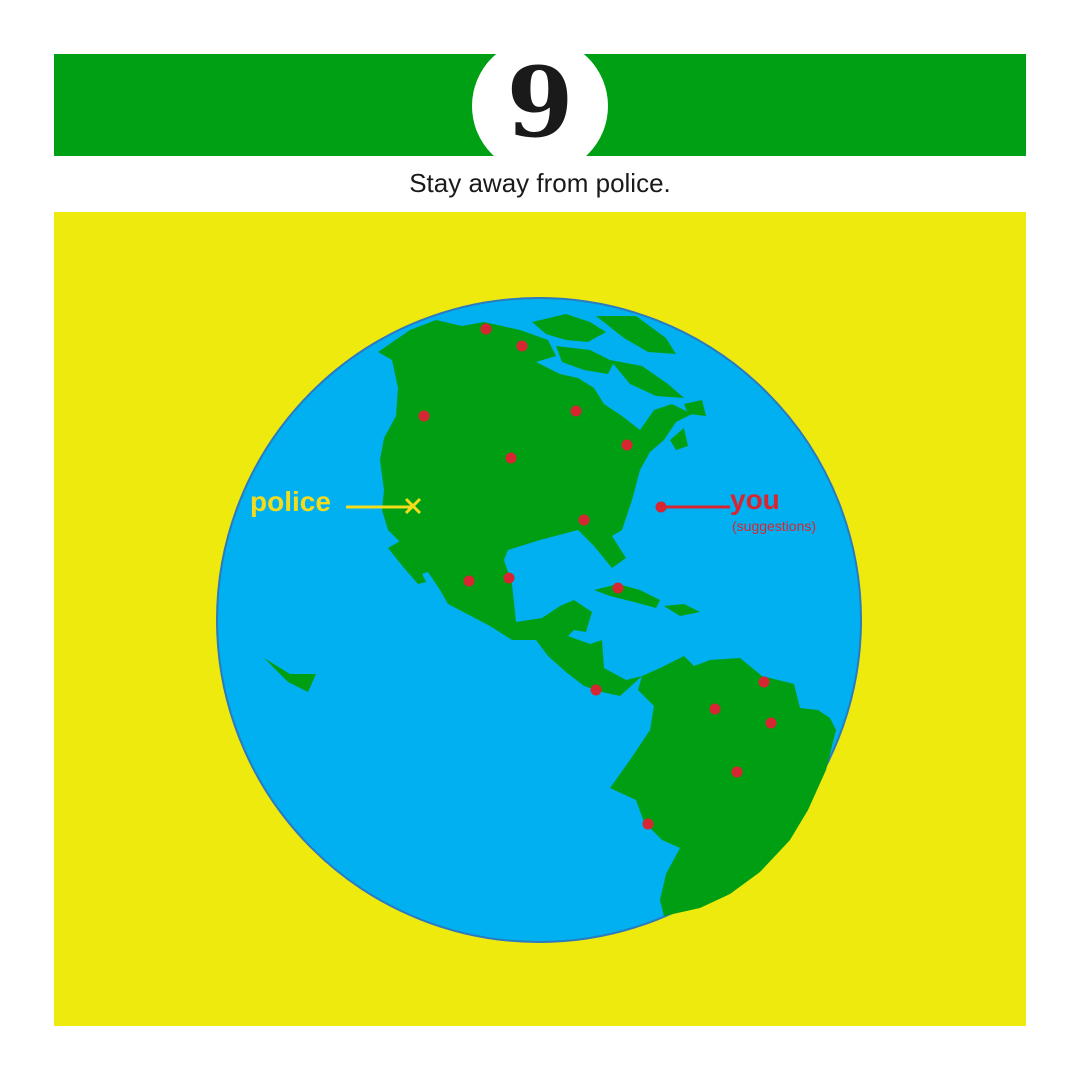  What do you see at coordinates (290, 501) in the screenshot?
I see `police-label: police` at bounding box center [290, 501].